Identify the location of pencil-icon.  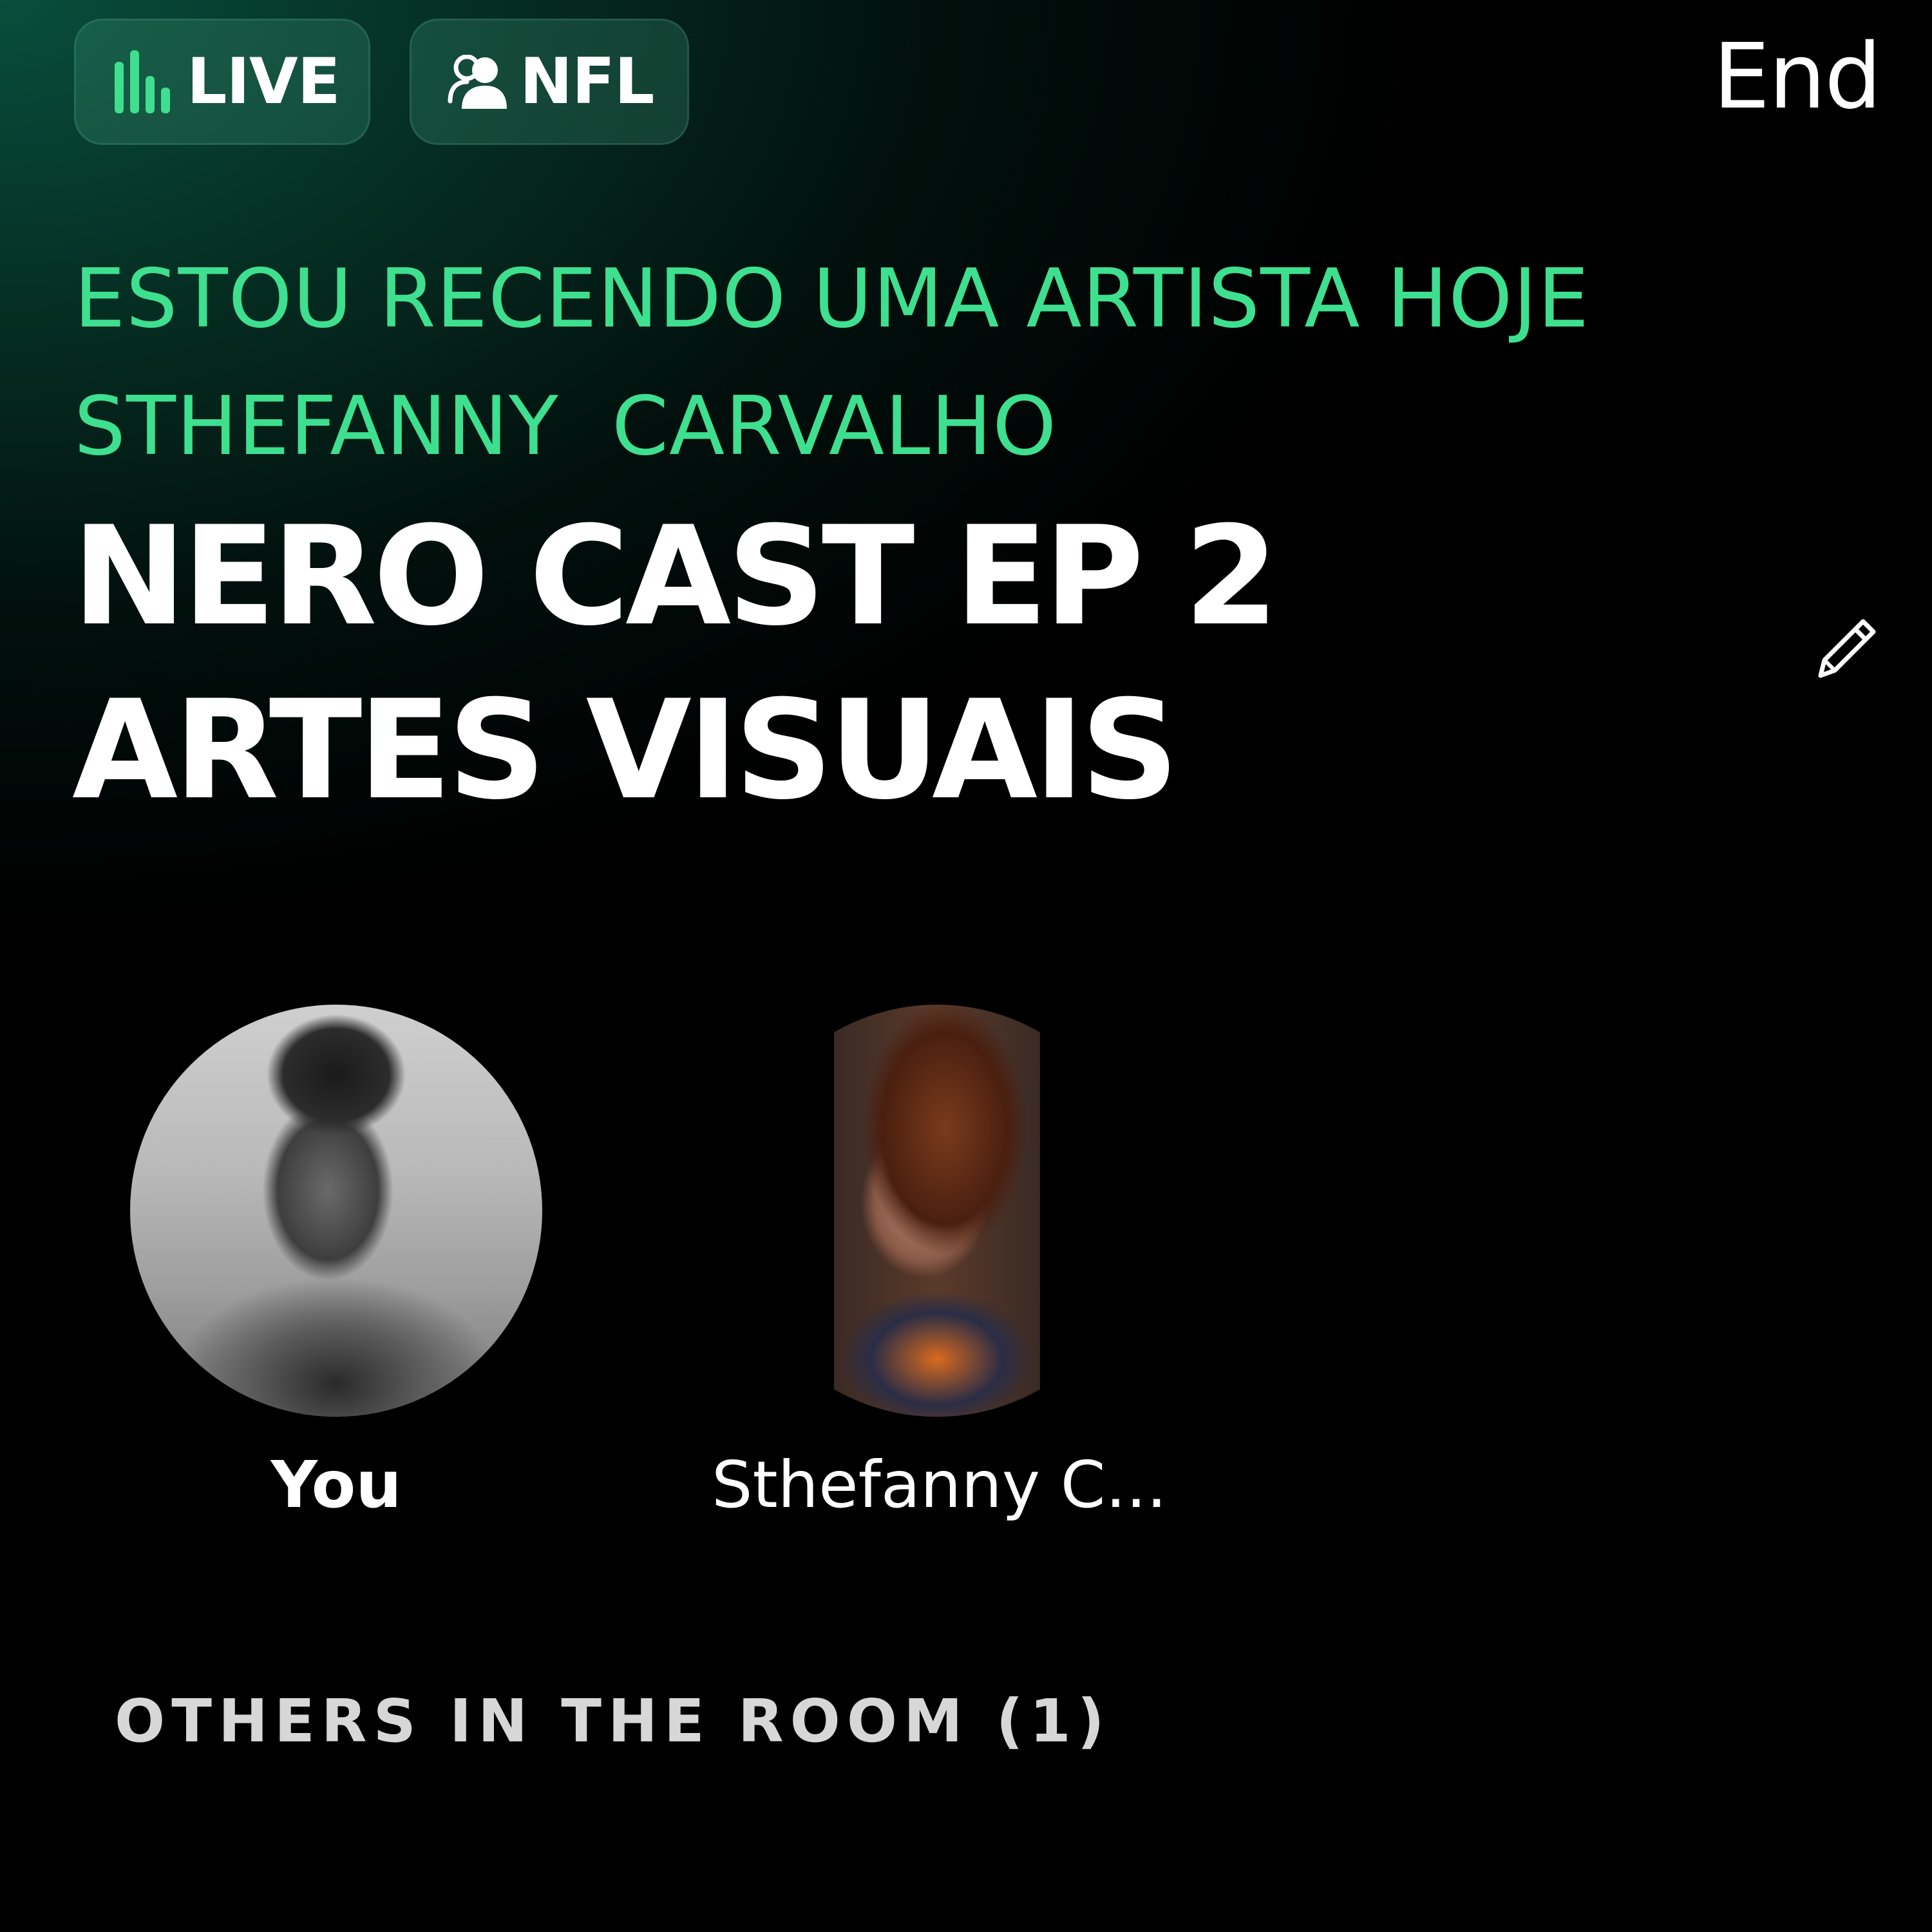
(1849, 644).